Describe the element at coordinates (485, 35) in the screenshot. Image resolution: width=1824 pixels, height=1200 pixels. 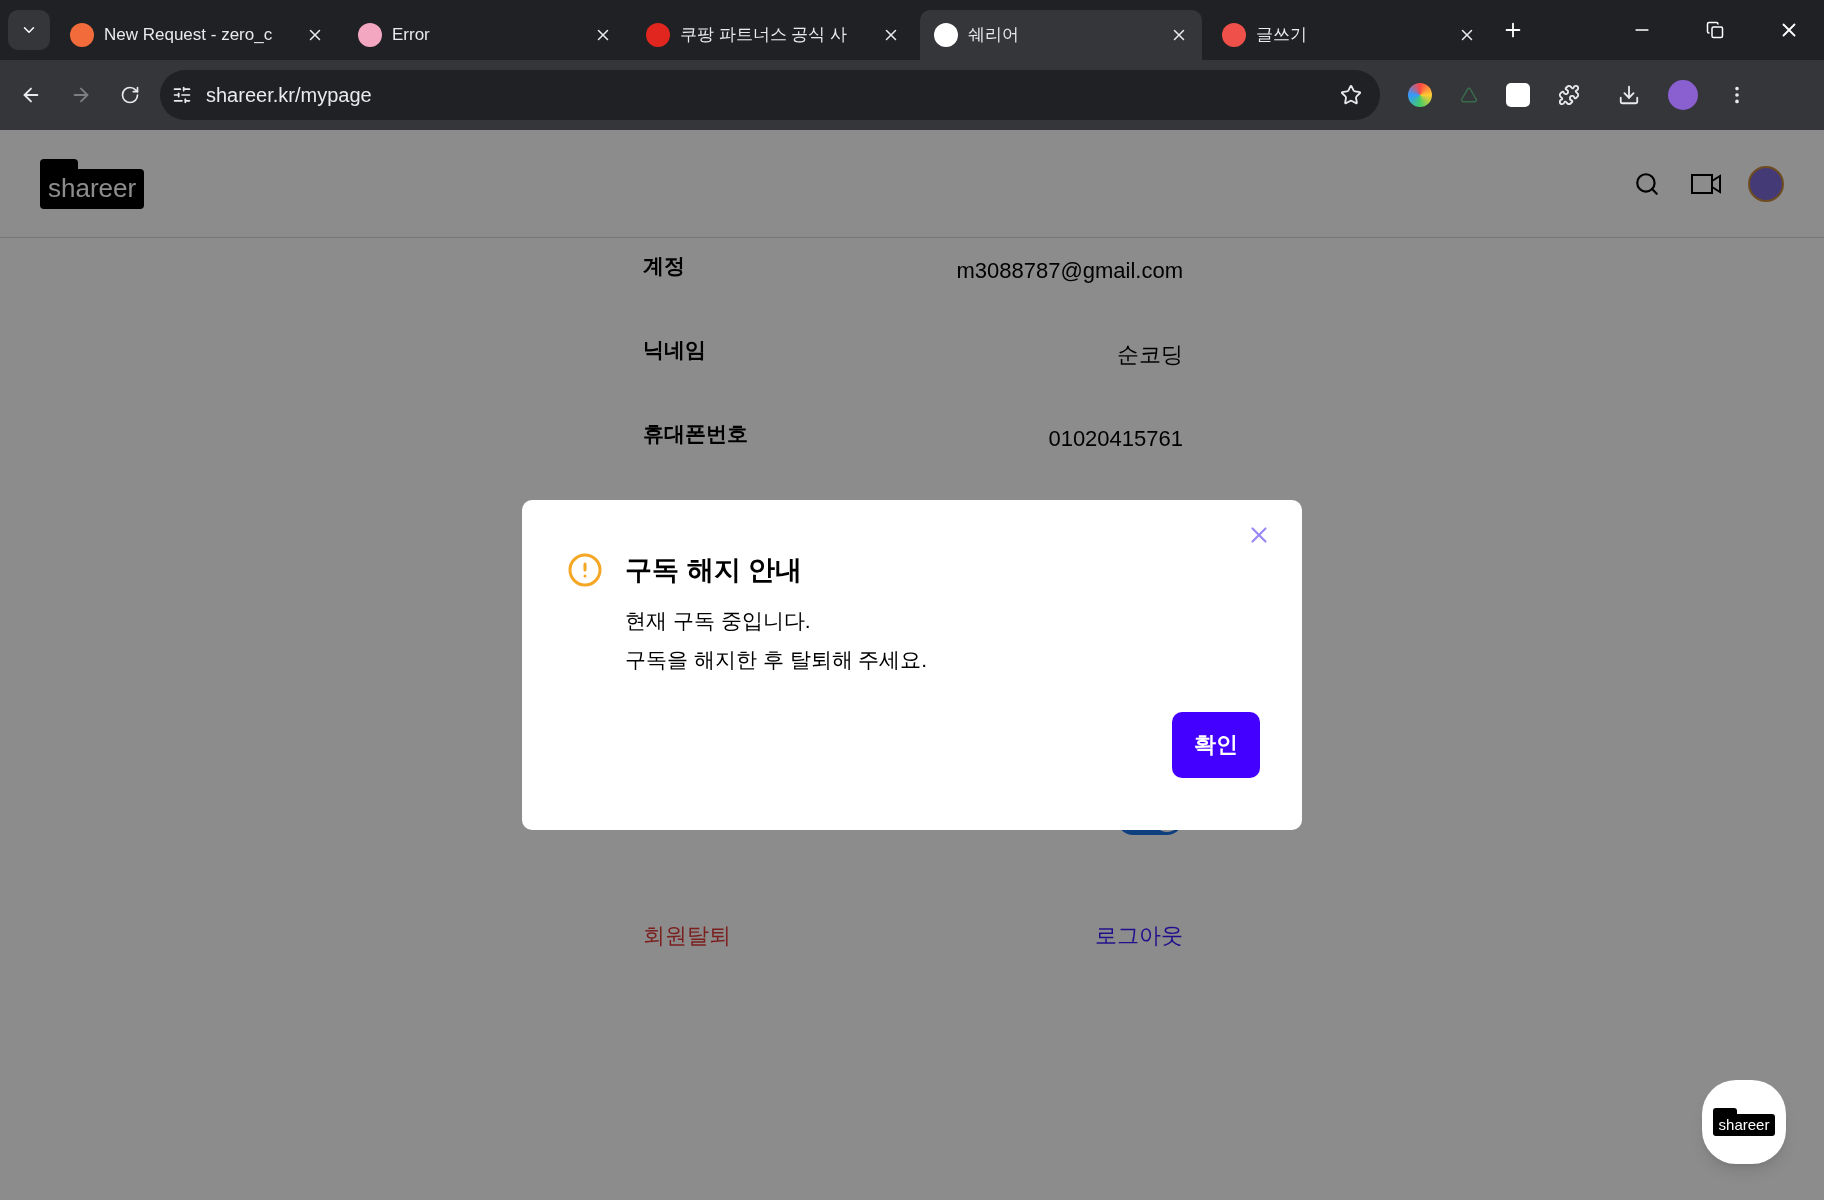
I see `browser-tab: Error` at that location.